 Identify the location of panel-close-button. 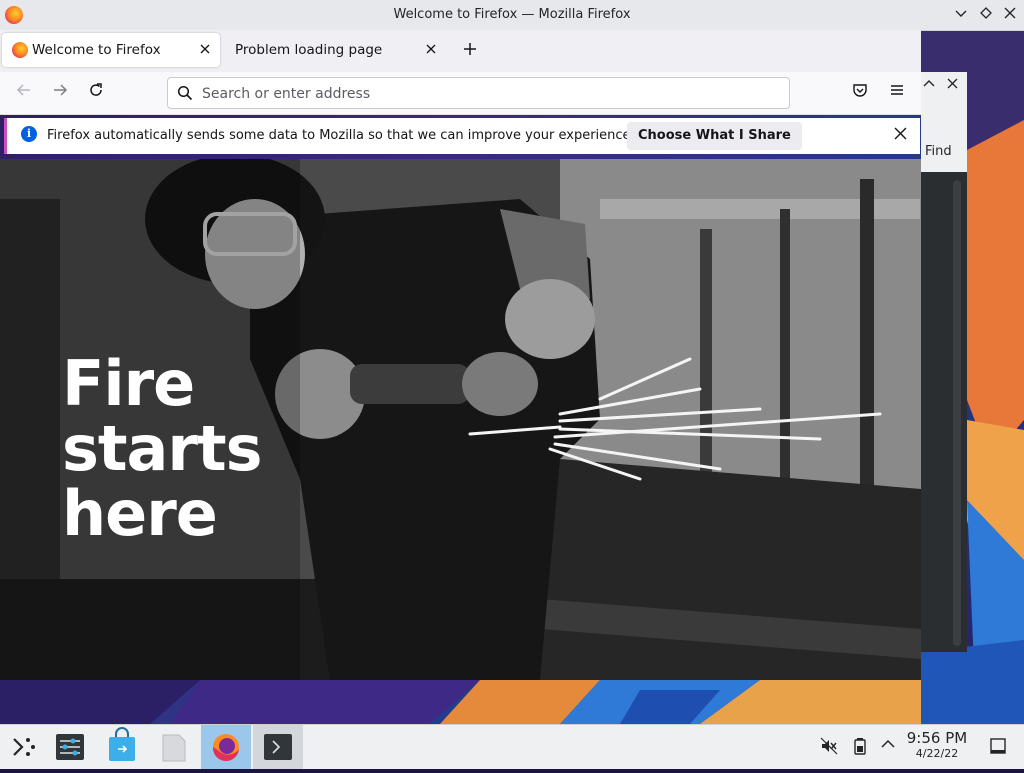
(952, 85).